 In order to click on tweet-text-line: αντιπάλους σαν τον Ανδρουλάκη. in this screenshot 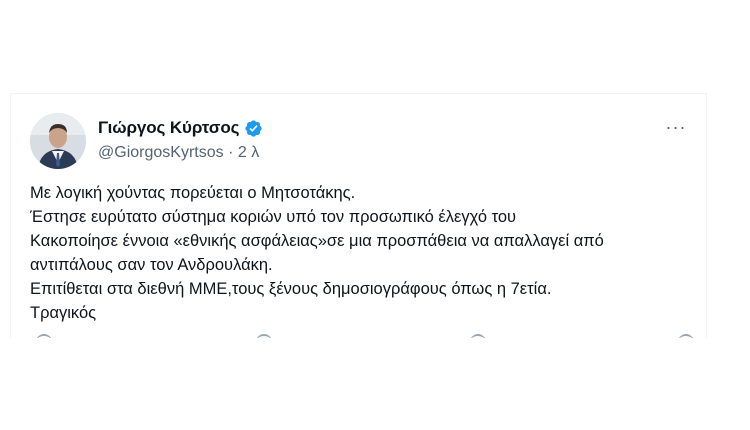, I will do `click(151, 265)`.